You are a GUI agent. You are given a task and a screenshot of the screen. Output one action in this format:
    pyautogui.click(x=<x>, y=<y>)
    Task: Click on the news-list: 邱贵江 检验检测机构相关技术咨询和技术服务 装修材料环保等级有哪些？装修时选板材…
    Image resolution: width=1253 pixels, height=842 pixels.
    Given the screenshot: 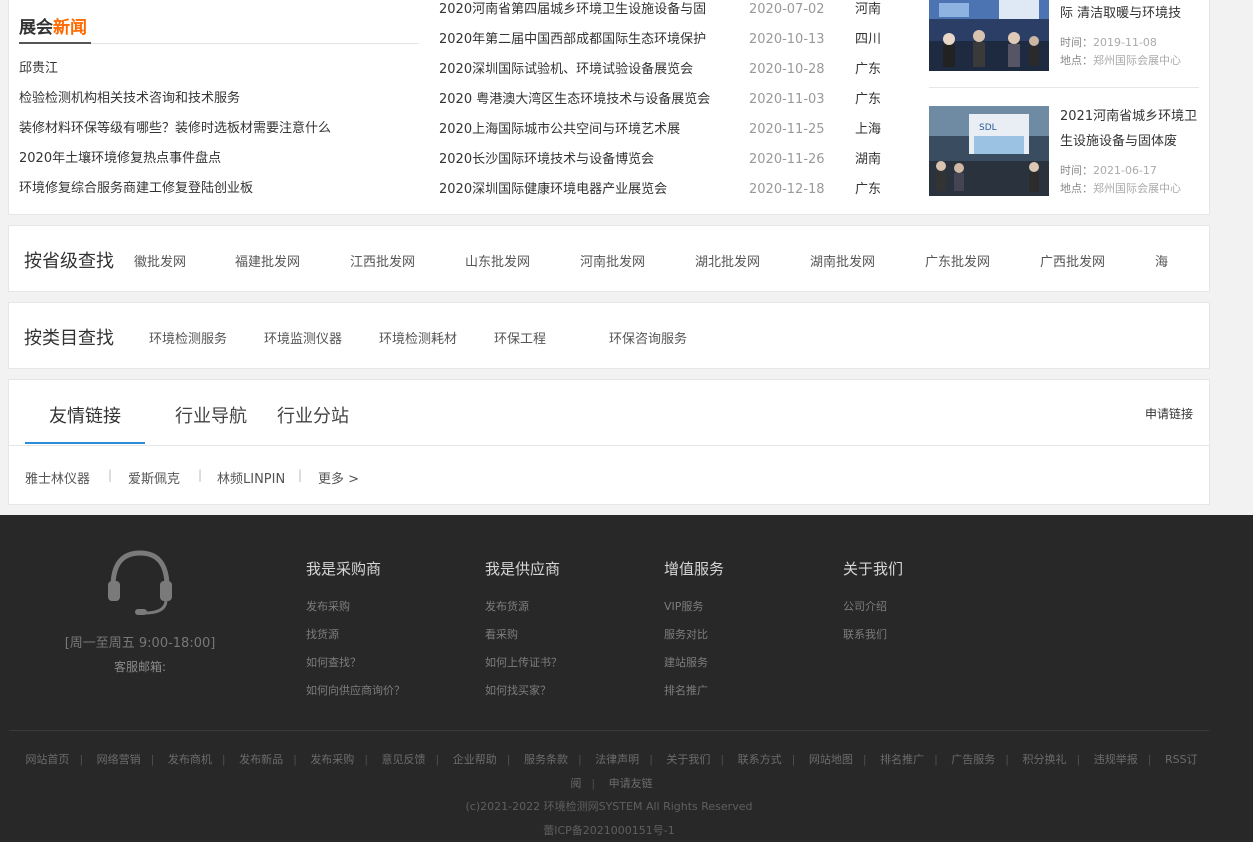 What is the action you would take?
    pyautogui.click(x=219, y=132)
    